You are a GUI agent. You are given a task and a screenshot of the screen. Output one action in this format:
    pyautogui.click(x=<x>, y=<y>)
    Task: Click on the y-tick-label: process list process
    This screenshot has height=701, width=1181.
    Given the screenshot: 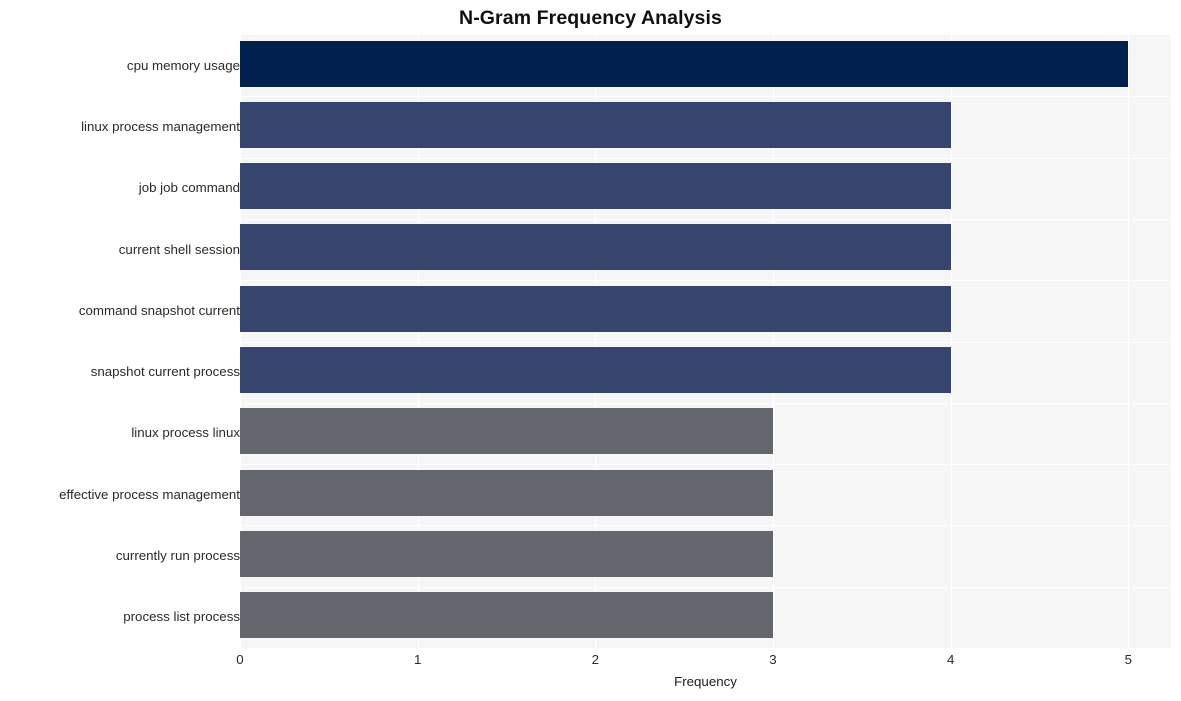 What is the action you would take?
    pyautogui.click(x=181, y=617)
    